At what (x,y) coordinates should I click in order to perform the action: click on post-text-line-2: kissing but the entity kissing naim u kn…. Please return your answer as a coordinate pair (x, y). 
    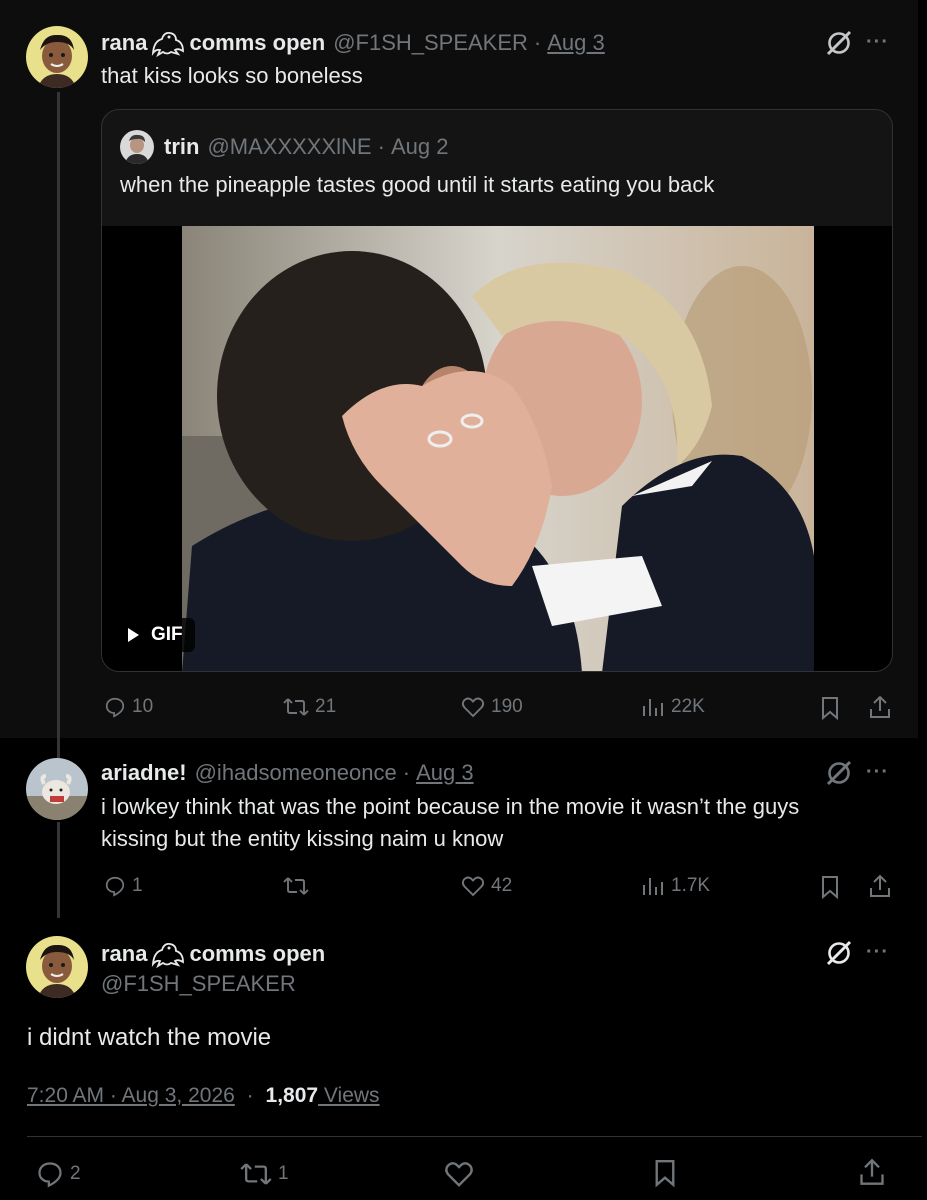
    Looking at the image, I should click on (302, 838).